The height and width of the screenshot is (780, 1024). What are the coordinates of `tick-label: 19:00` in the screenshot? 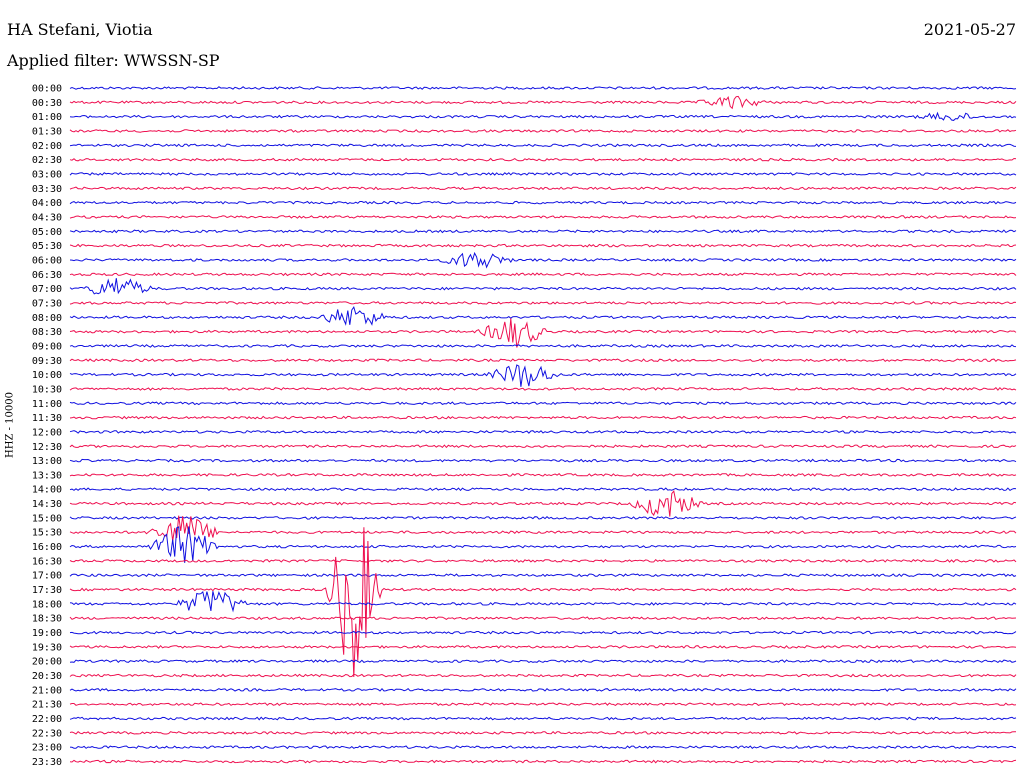 It's located at (47, 633).